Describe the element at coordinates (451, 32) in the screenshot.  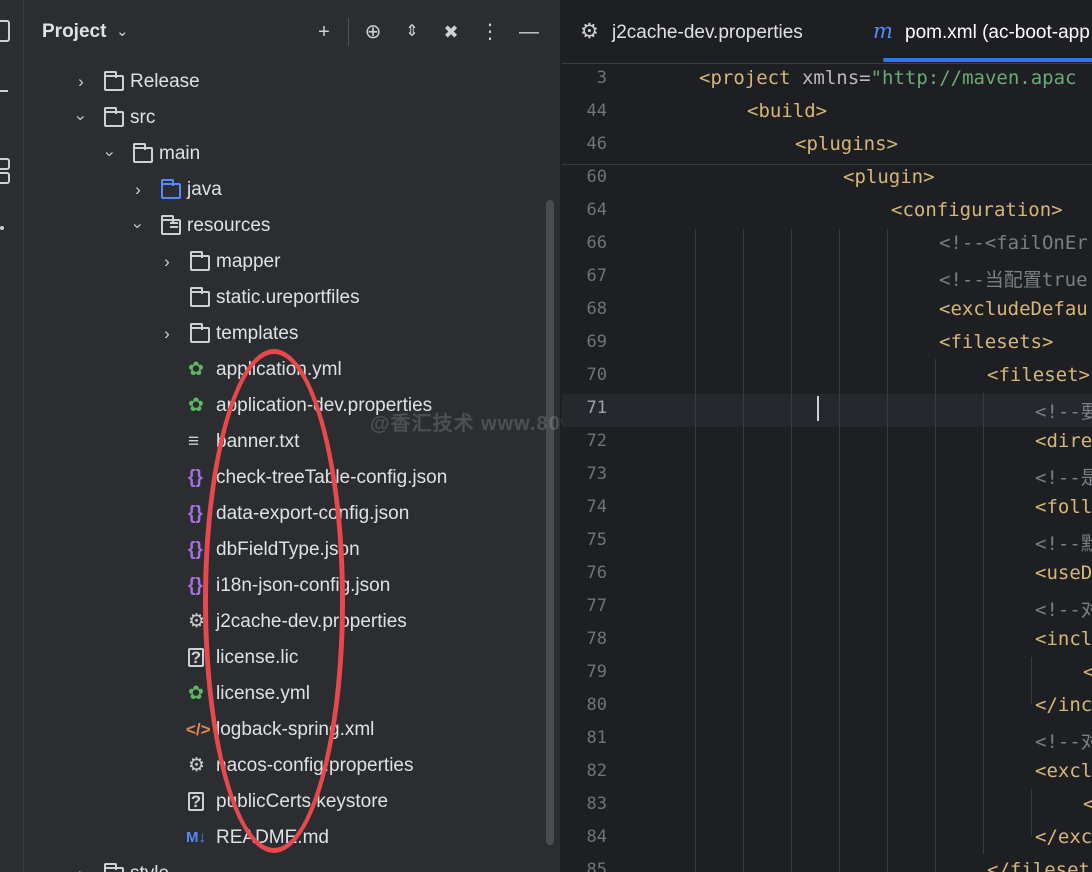
I see `collapse-all-icon: ✖` at that location.